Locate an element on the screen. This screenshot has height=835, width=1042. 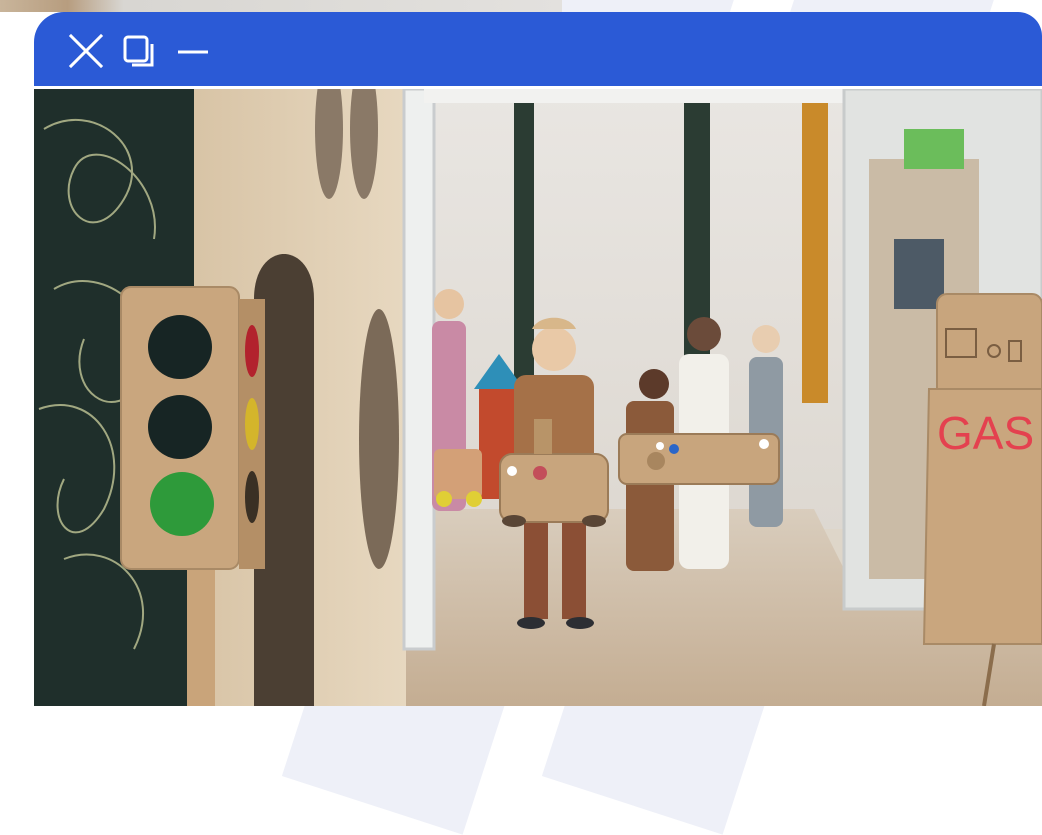
restore-button is located at coordinates (140, 51).